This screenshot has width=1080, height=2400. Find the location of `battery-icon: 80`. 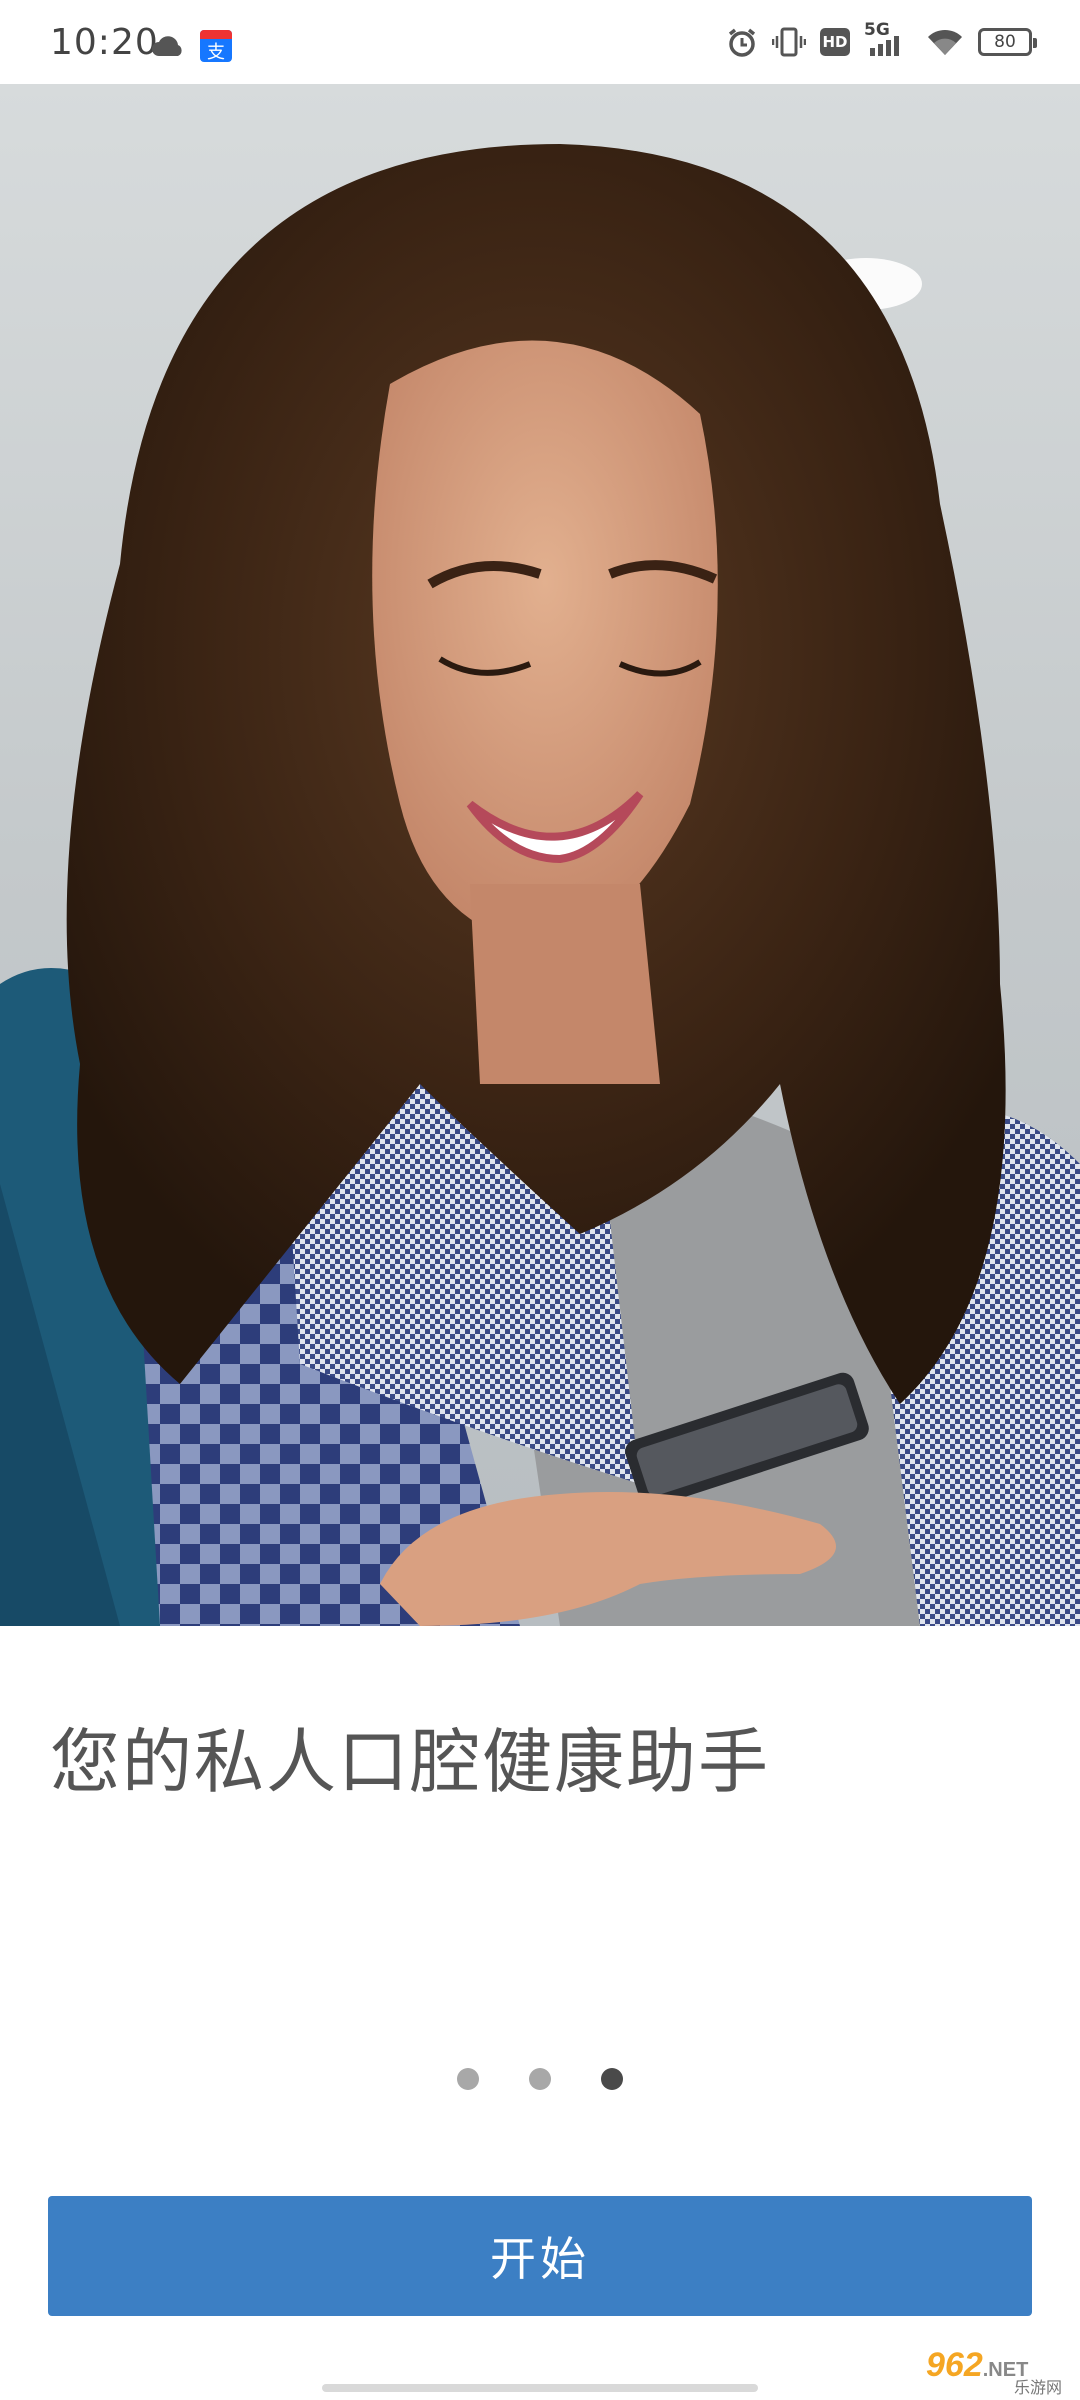

battery-icon: 80 is located at coordinates (1007, 42).